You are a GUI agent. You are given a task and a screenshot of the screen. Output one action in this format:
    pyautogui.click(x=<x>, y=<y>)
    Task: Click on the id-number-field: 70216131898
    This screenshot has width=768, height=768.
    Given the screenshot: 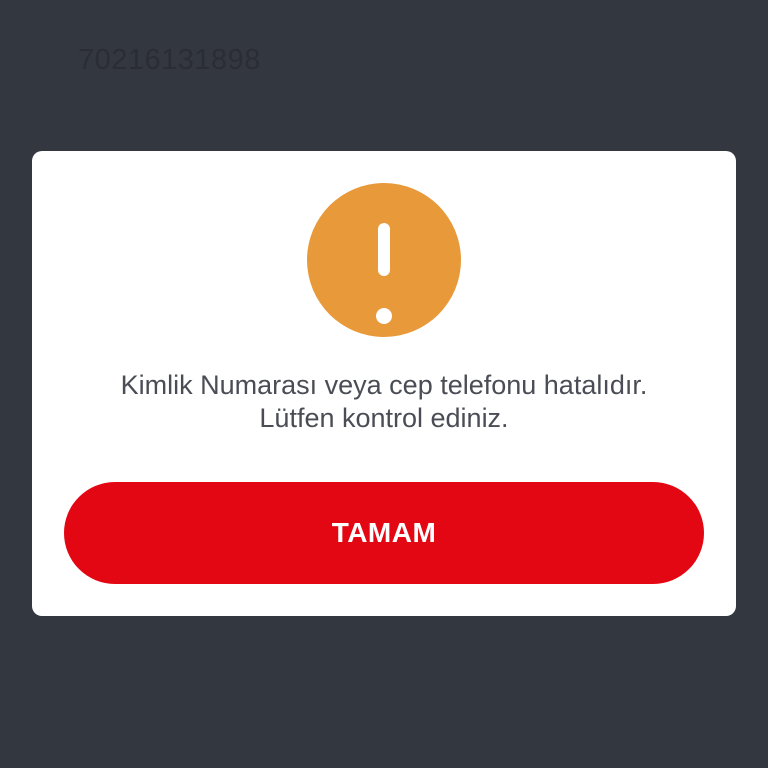 What is the action you would take?
    pyautogui.click(x=169, y=60)
    